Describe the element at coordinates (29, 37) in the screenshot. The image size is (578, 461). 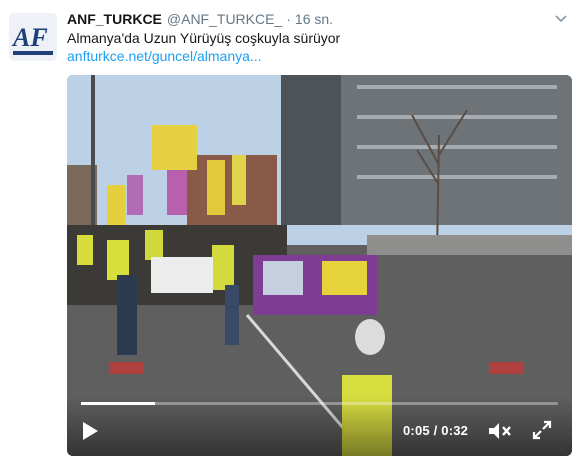
I see `svg-text: AF` at that location.